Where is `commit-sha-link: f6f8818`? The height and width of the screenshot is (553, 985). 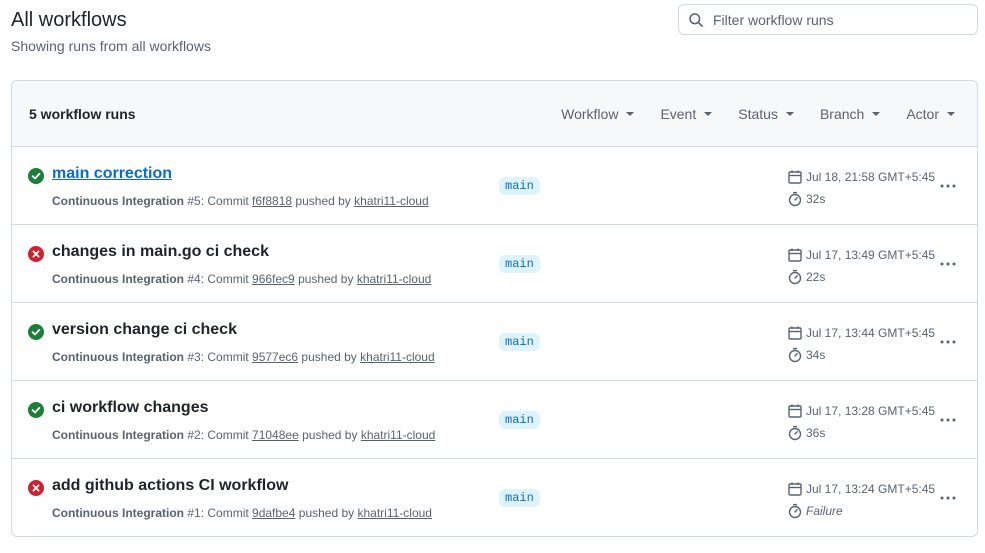 commit-sha-link: f6f8818 is located at coordinates (272, 201).